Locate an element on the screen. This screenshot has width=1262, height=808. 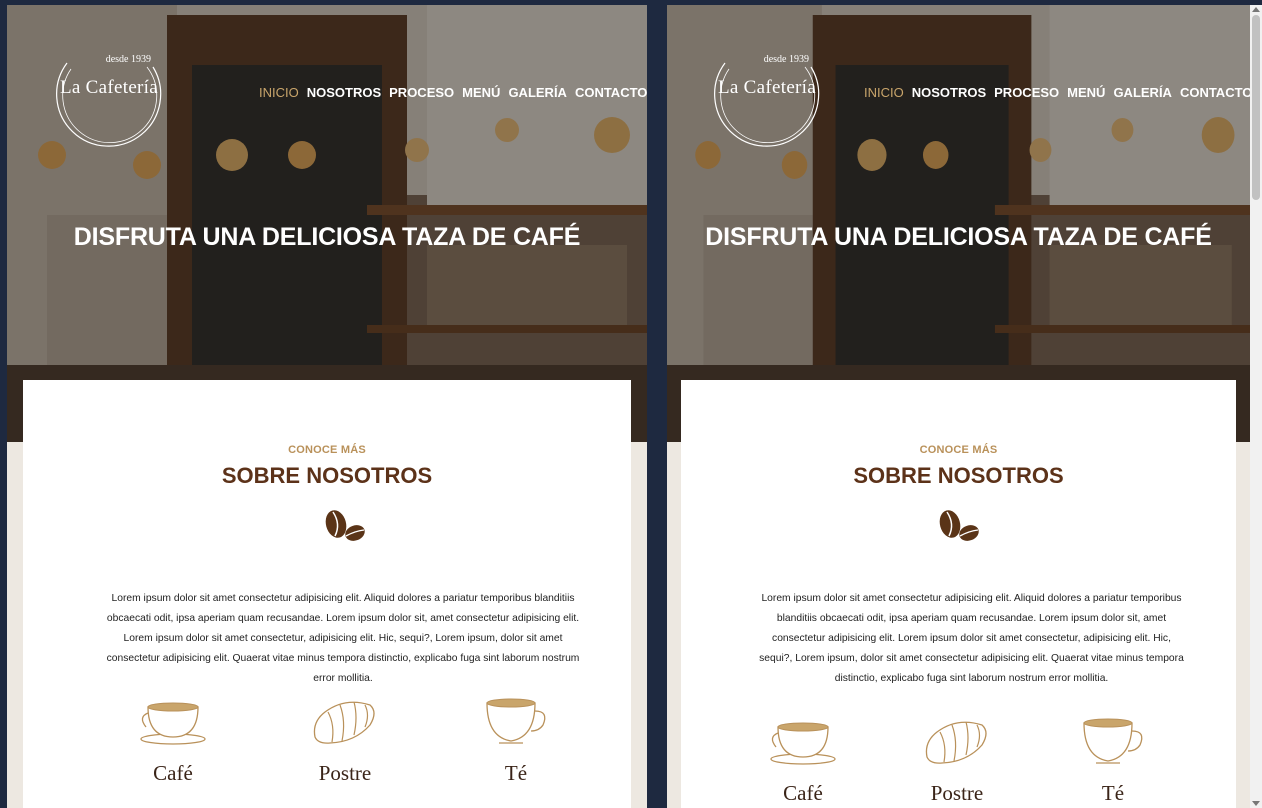
scrollbar is located at coordinates (1256, 406).